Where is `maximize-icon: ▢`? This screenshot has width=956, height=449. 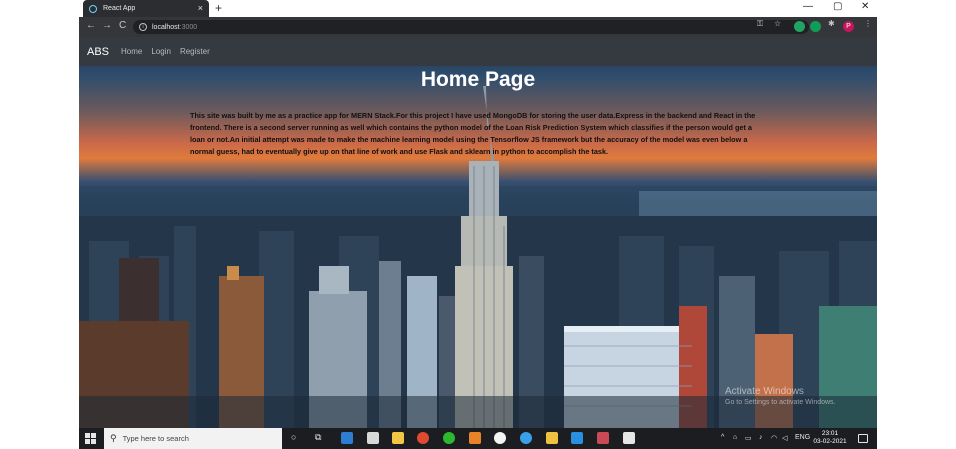 maximize-icon: ▢ is located at coordinates (837, 6).